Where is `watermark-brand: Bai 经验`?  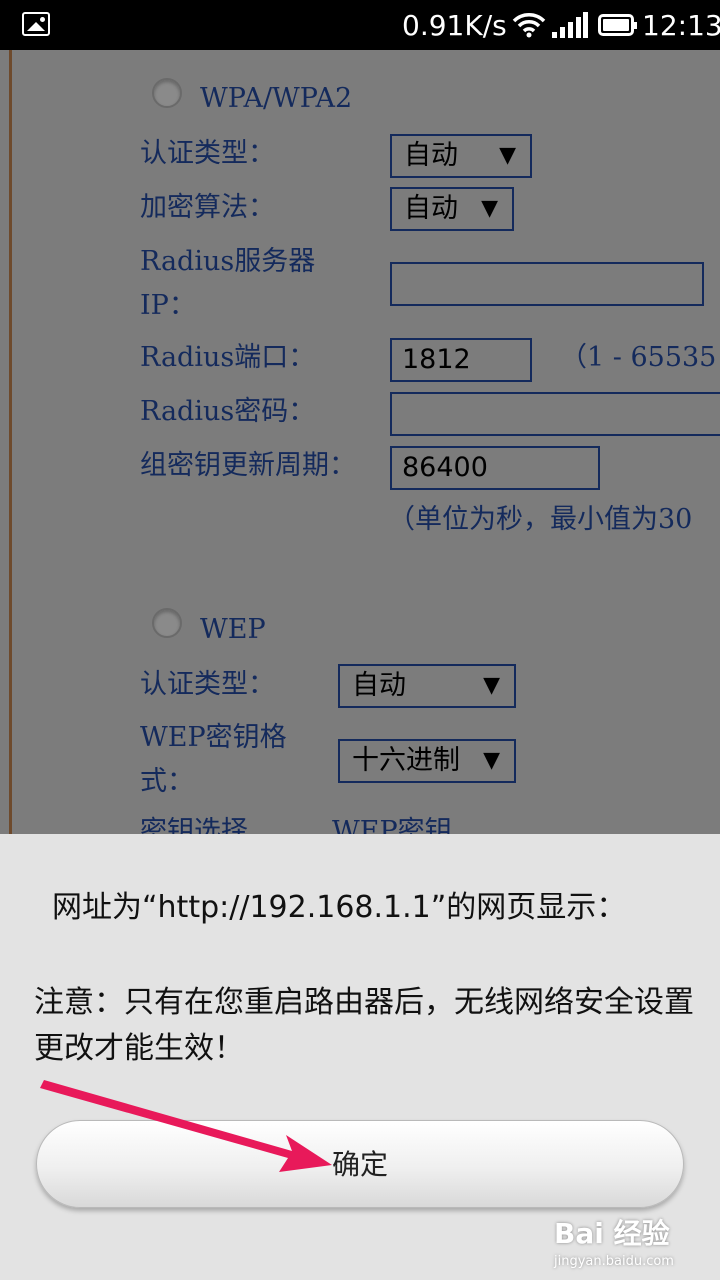
watermark-brand: Bai 经验 is located at coordinates (612, 1233).